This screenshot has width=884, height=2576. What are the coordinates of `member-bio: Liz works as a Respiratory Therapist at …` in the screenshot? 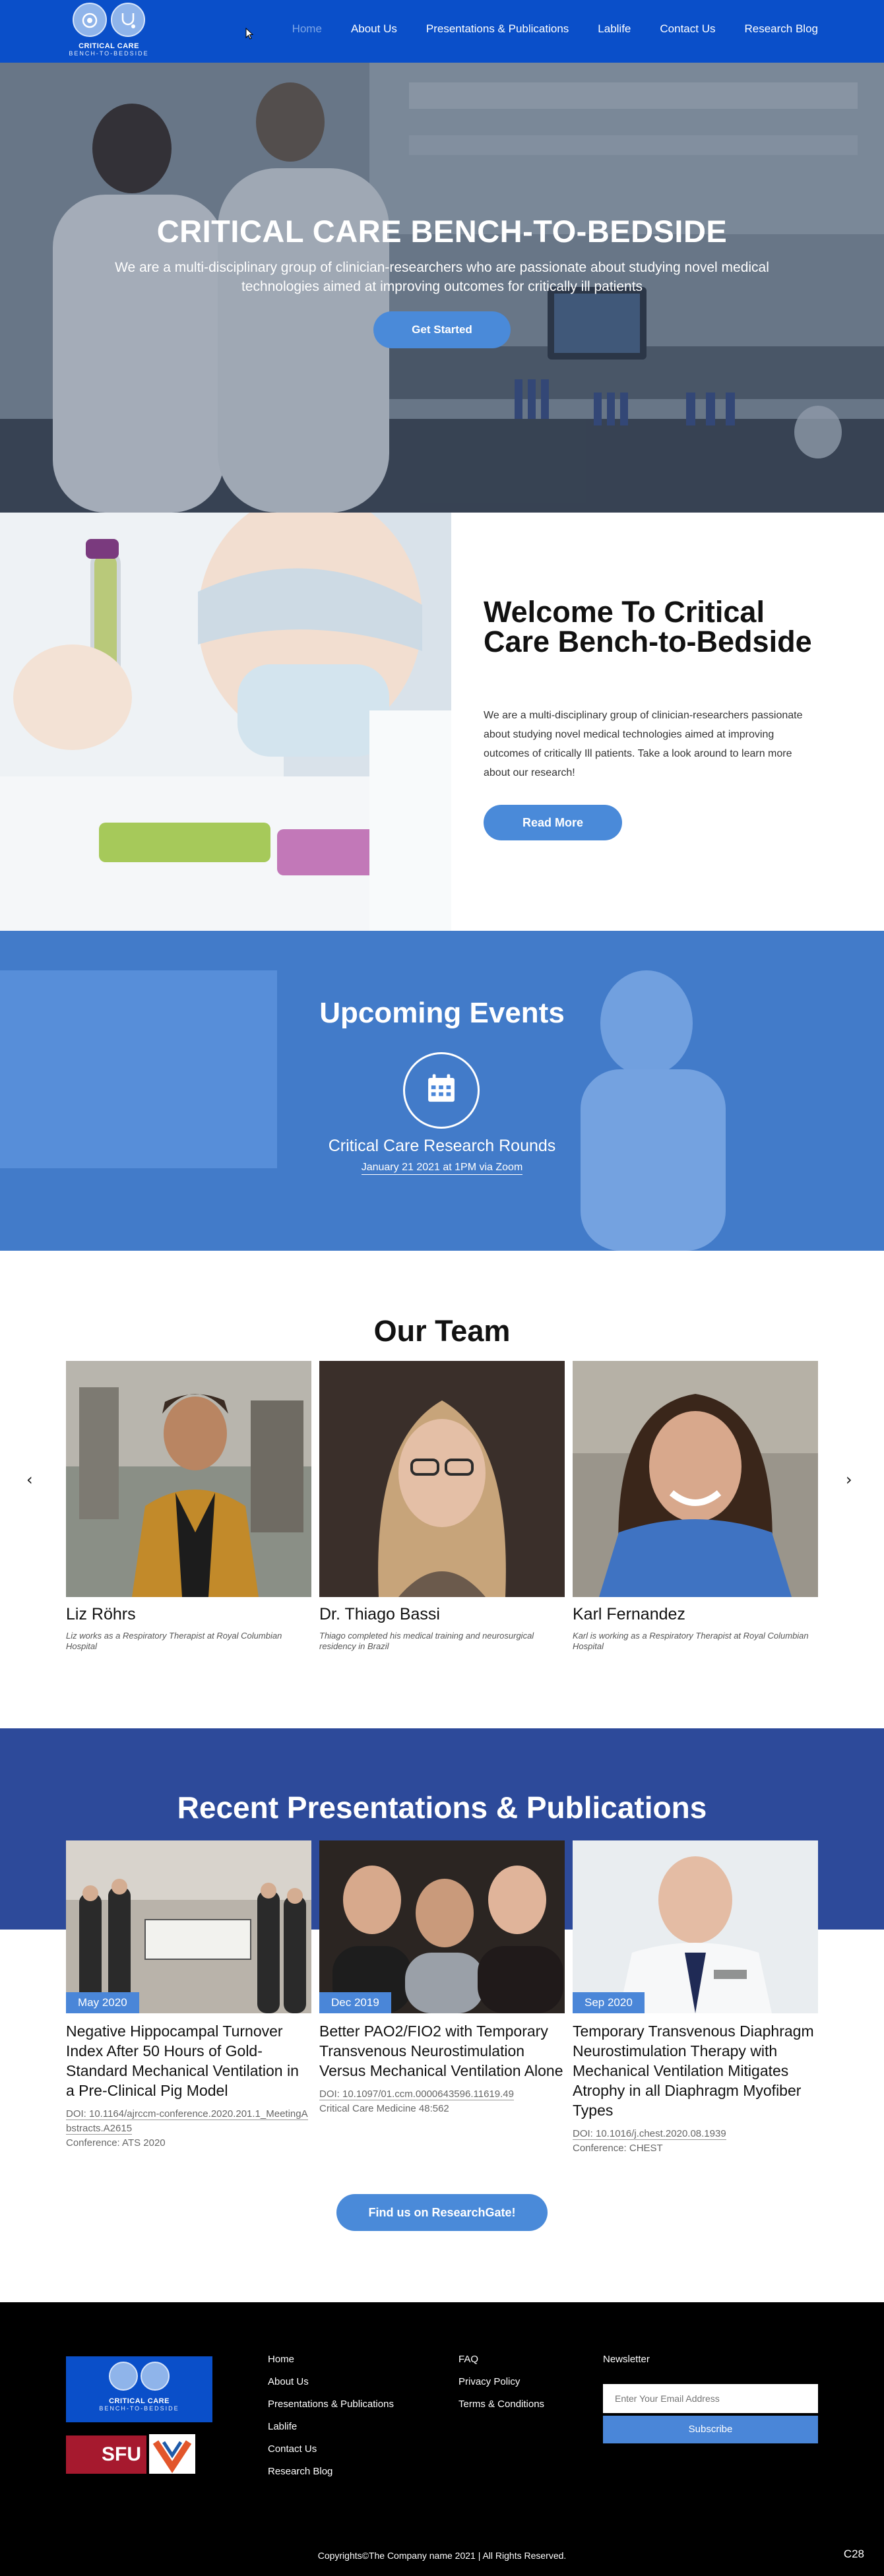 It's located at (174, 1641).